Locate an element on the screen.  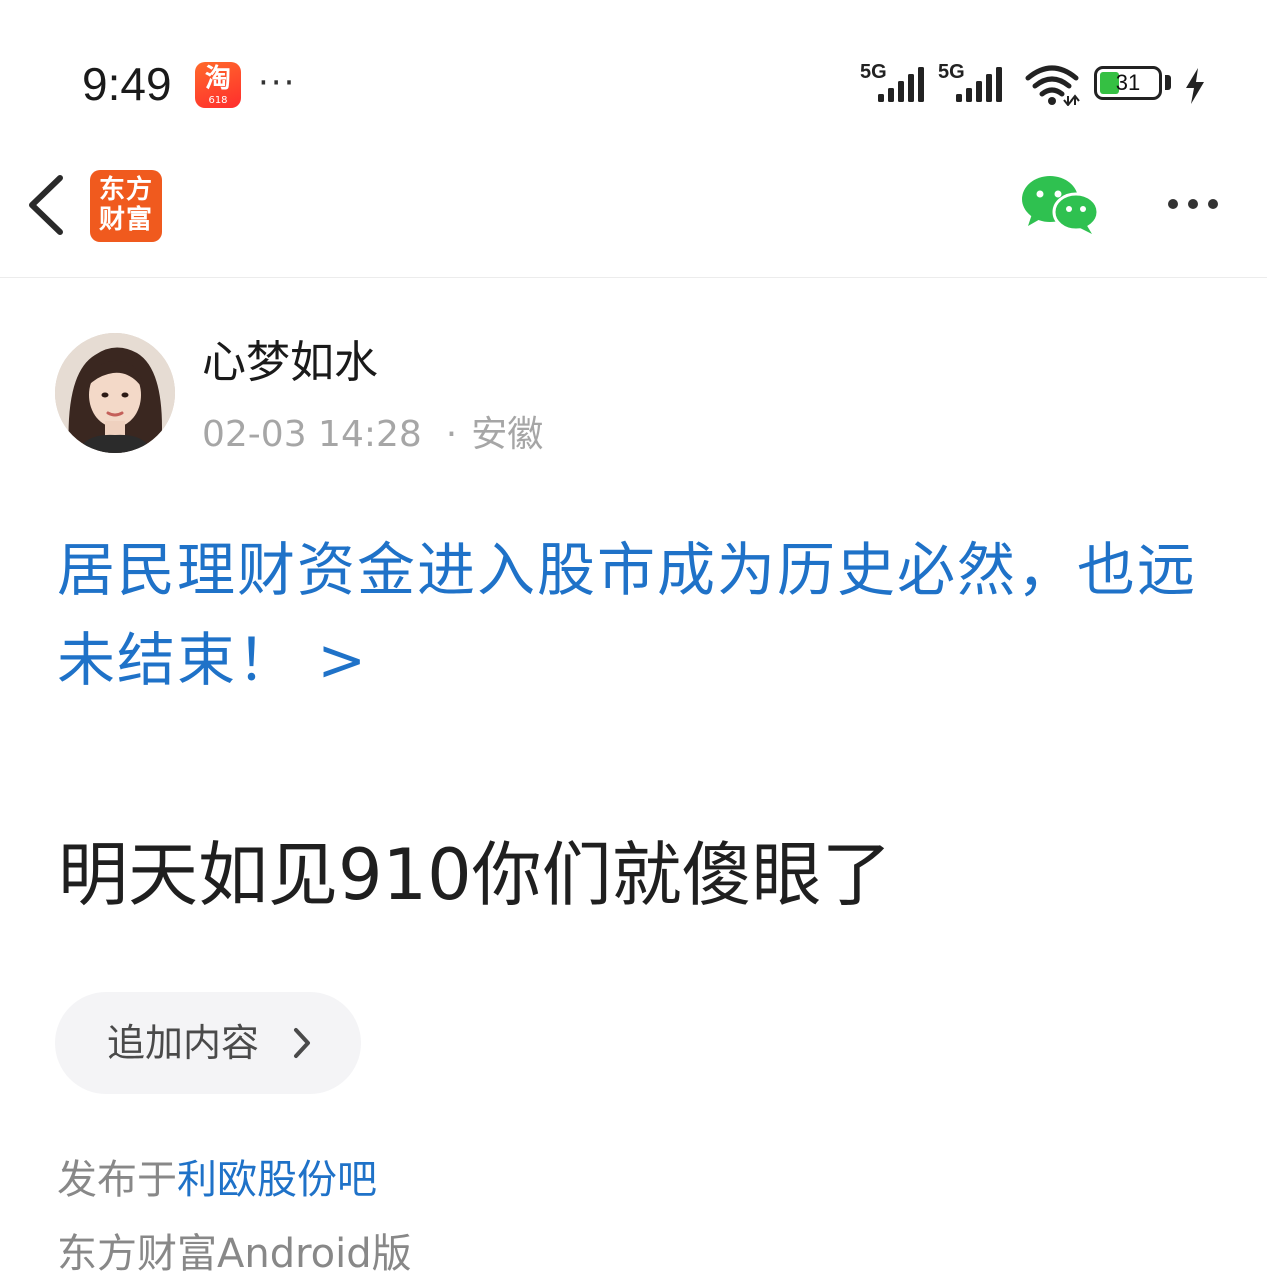
charging-bolt-icon is located at coordinates (1195, 86).